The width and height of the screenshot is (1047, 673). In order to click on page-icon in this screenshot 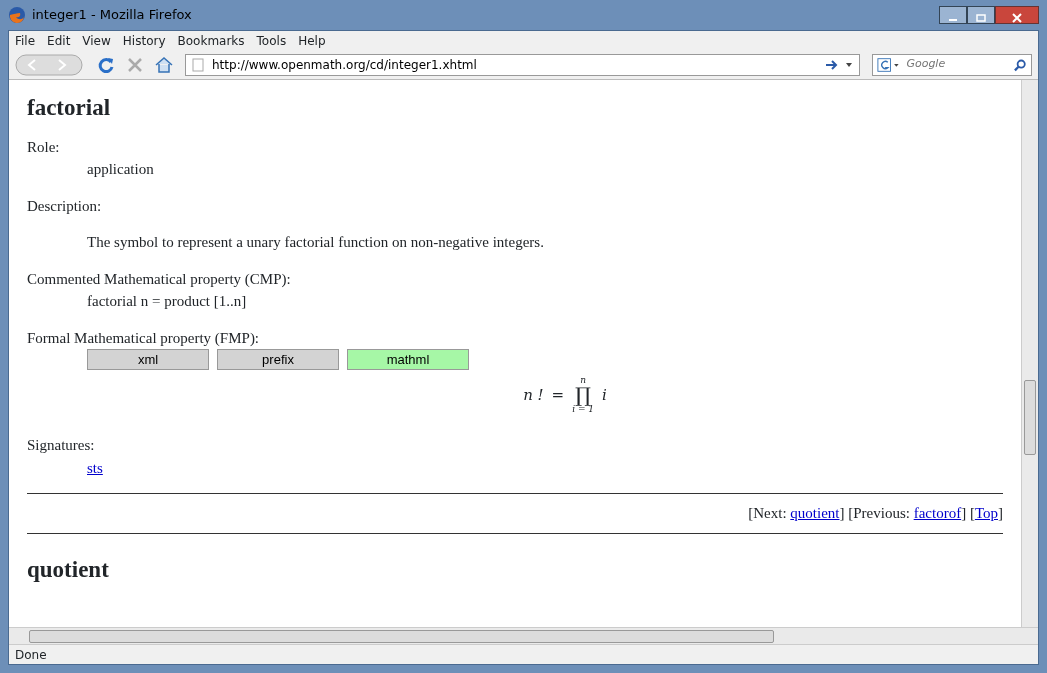, I will do `click(198, 64)`.